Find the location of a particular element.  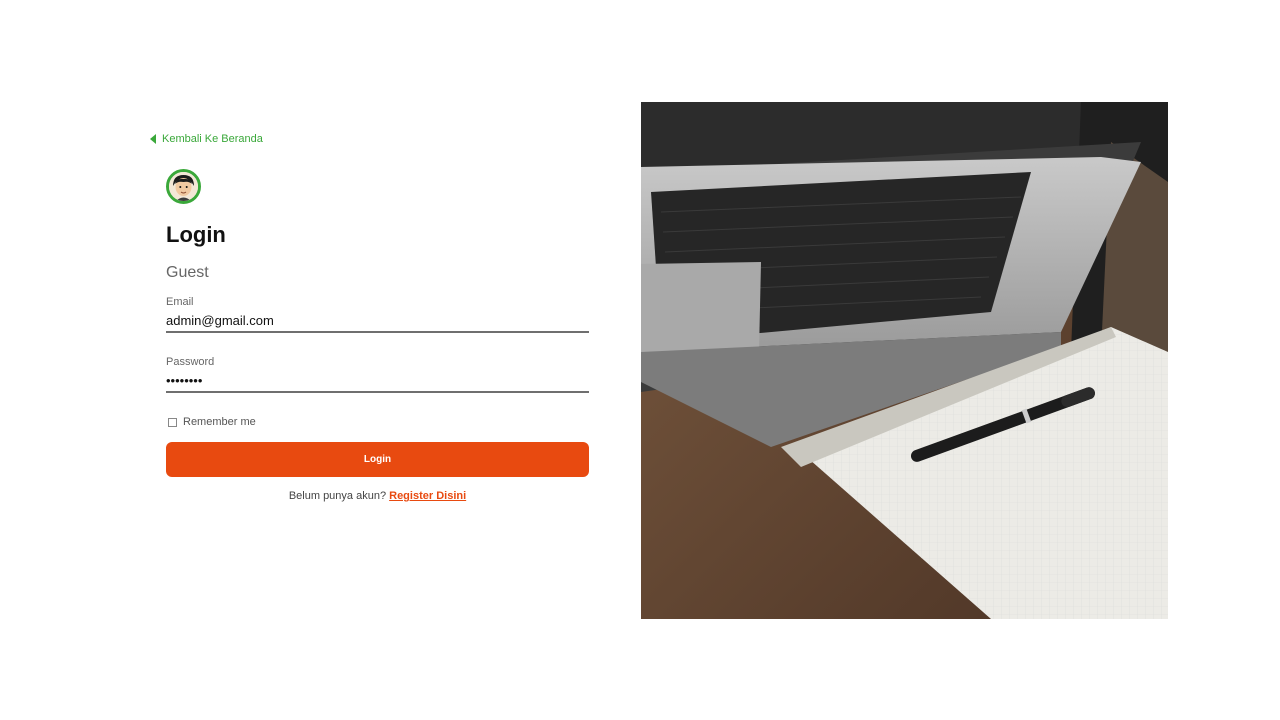

role-subtitle: Guest is located at coordinates (187, 272).